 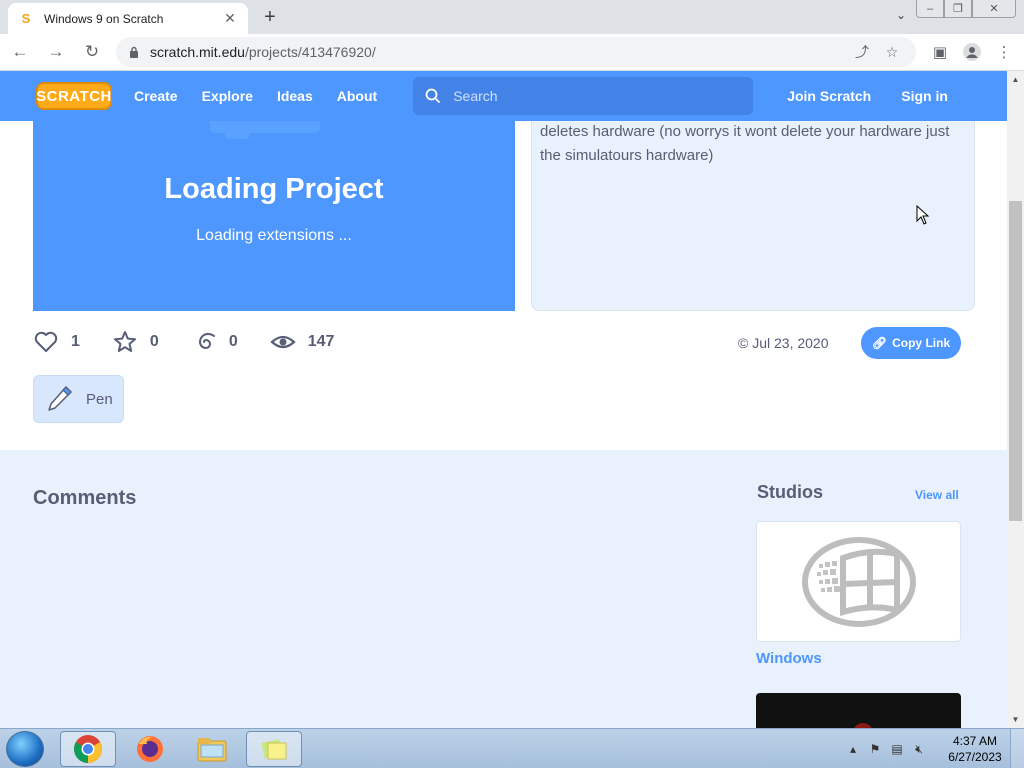 What do you see at coordinates (274, 189) in the screenshot?
I see `loading-title: Loading Project` at bounding box center [274, 189].